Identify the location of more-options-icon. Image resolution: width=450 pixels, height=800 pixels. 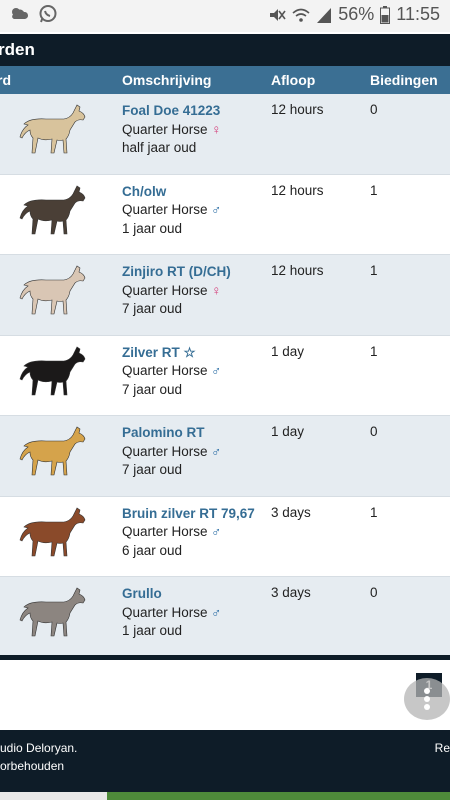
(427, 699).